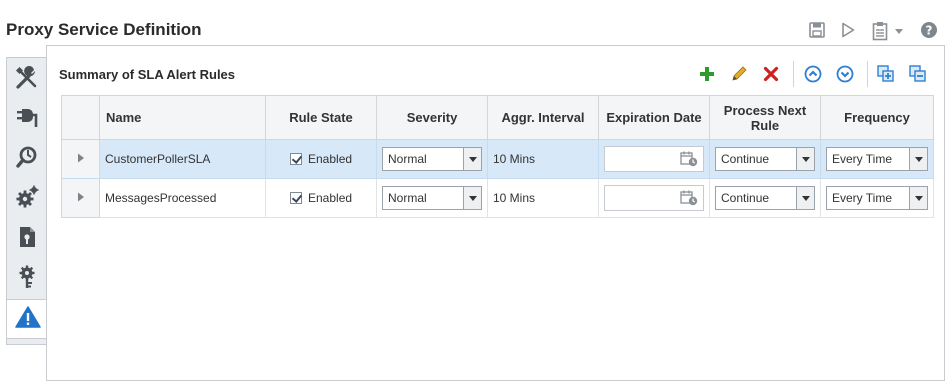 This screenshot has width=950, height=389. What do you see at coordinates (880, 33) in the screenshot?
I see `clipboard-icon` at bounding box center [880, 33].